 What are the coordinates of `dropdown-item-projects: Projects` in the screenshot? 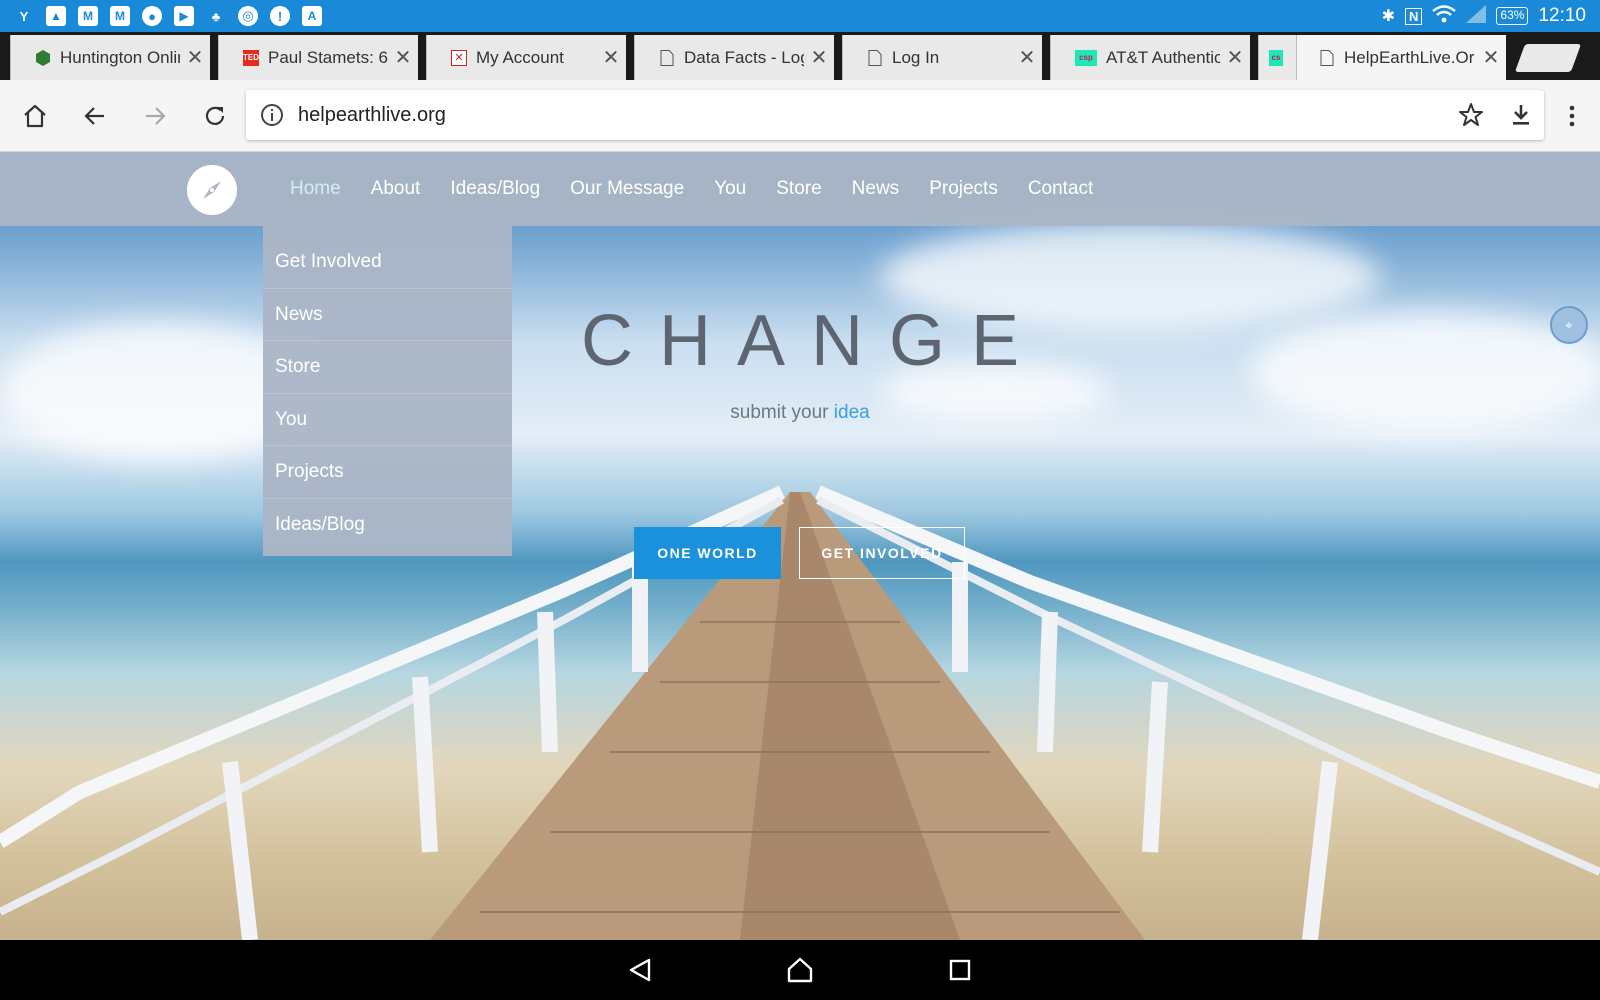 It's located at (387, 472).